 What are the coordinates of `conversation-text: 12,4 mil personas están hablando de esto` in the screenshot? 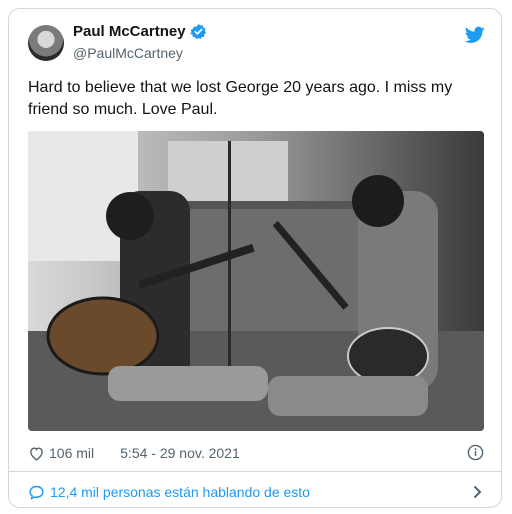 It's located at (180, 492).